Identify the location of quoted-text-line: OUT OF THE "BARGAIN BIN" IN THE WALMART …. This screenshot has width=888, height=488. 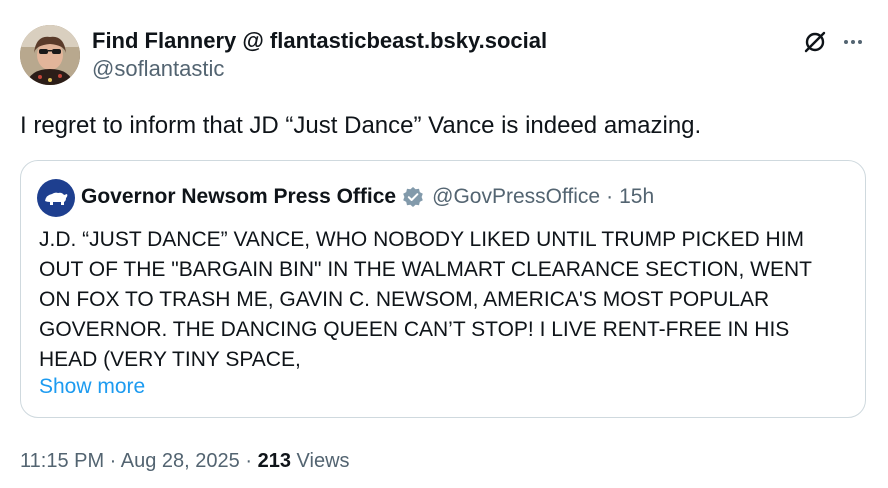
(425, 269).